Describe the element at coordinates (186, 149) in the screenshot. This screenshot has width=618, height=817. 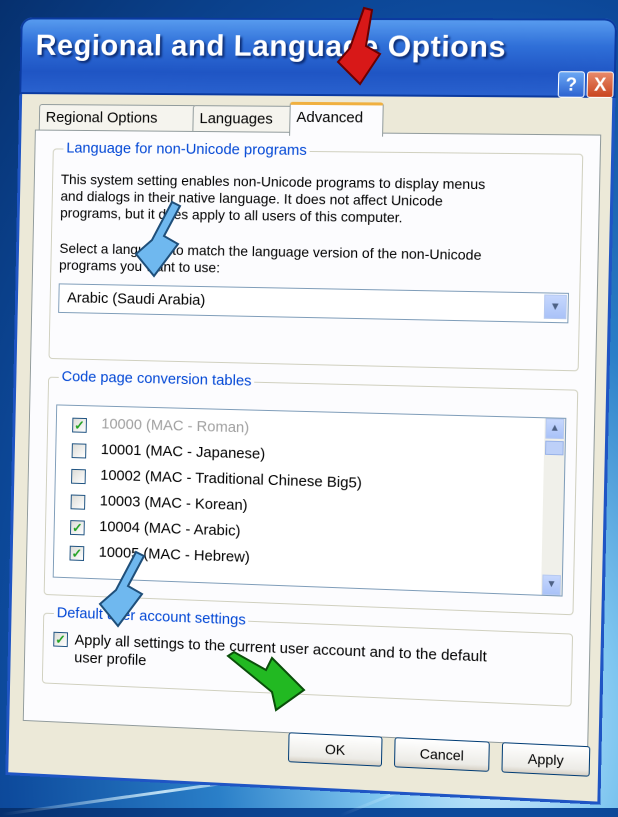
I see `non-unicode-group-title: Language for non-Unicode programs` at that location.